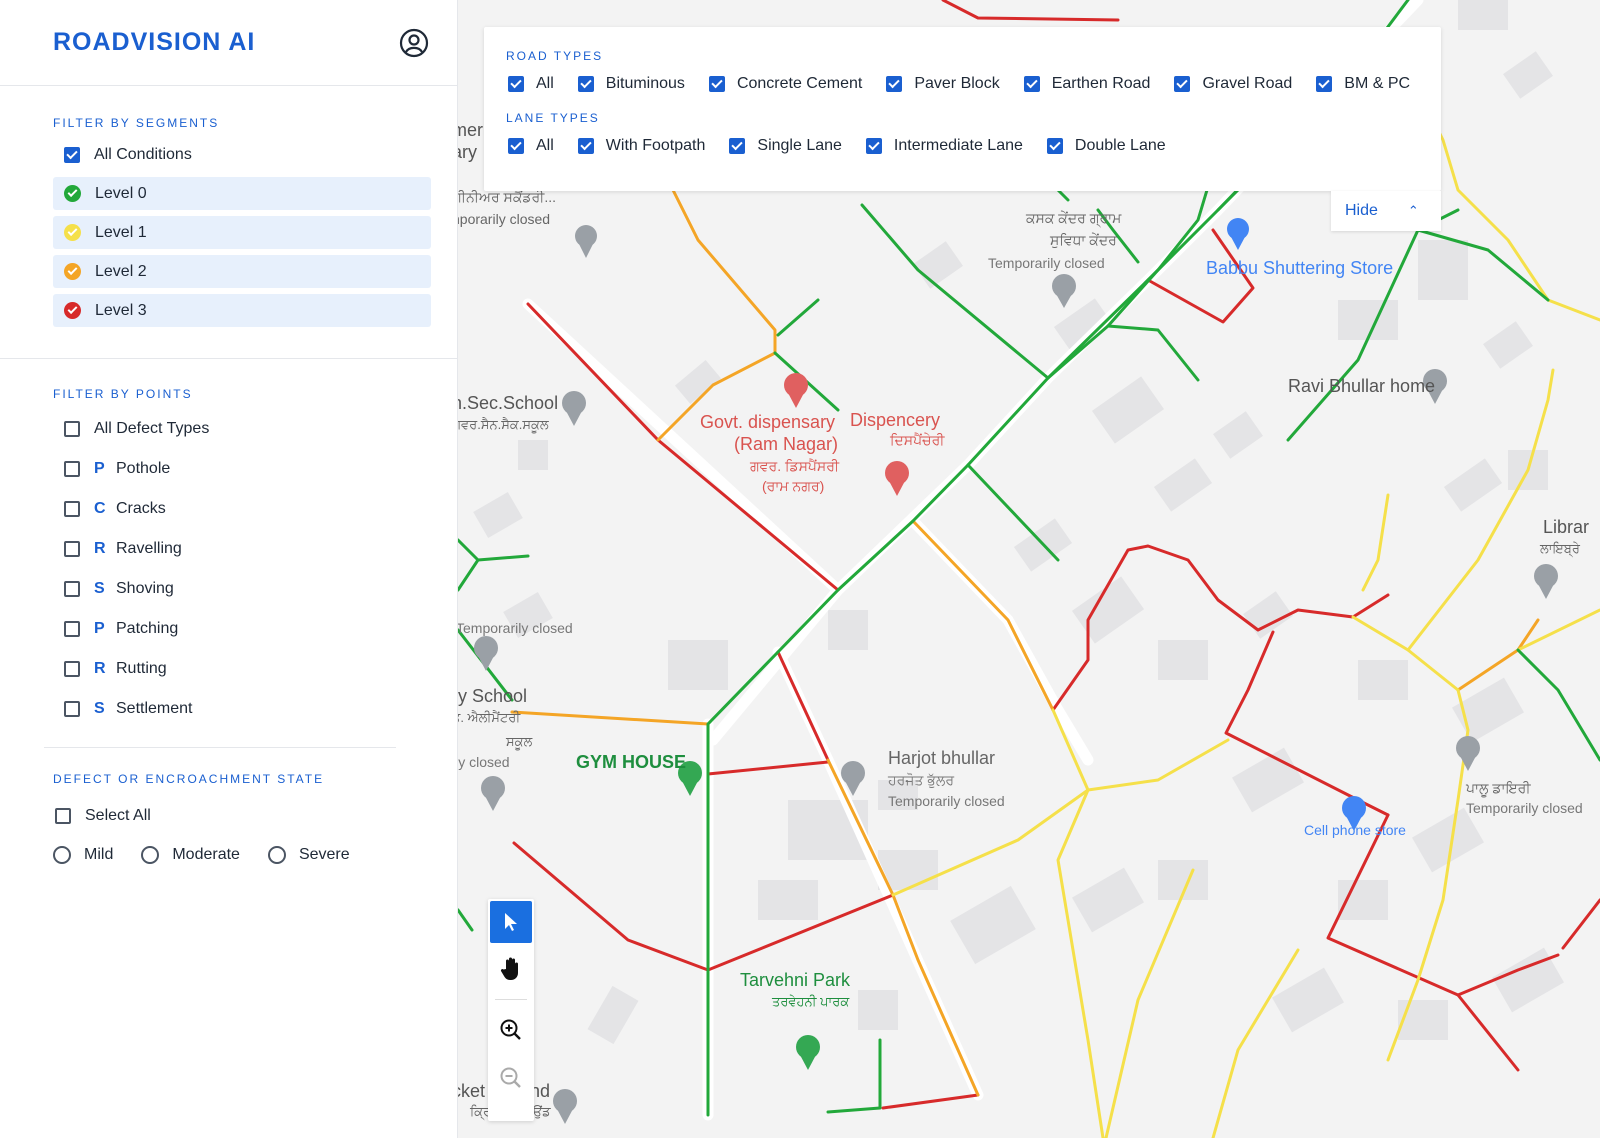 The width and height of the screenshot is (1600, 1138). What do you see at coordinates (414, 43) in the screenshot?
I see `user-circle-icon` at bounding box center [414, 43].